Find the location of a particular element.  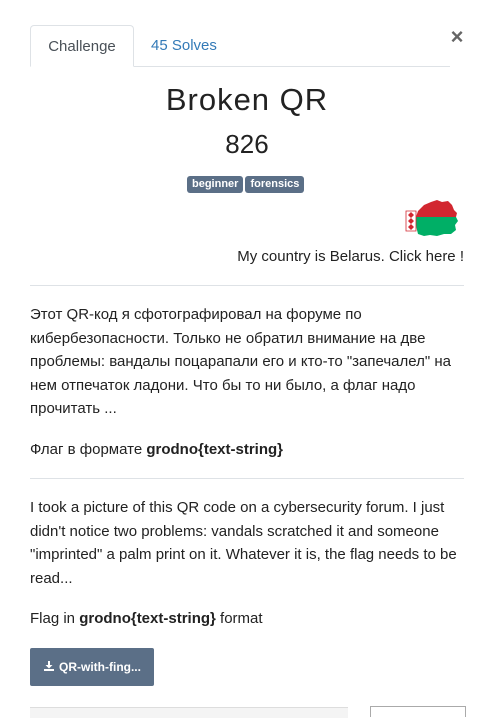

flag-format-ru: Флаг в формате grodno{text-string} is located at coordinates (247, 450).